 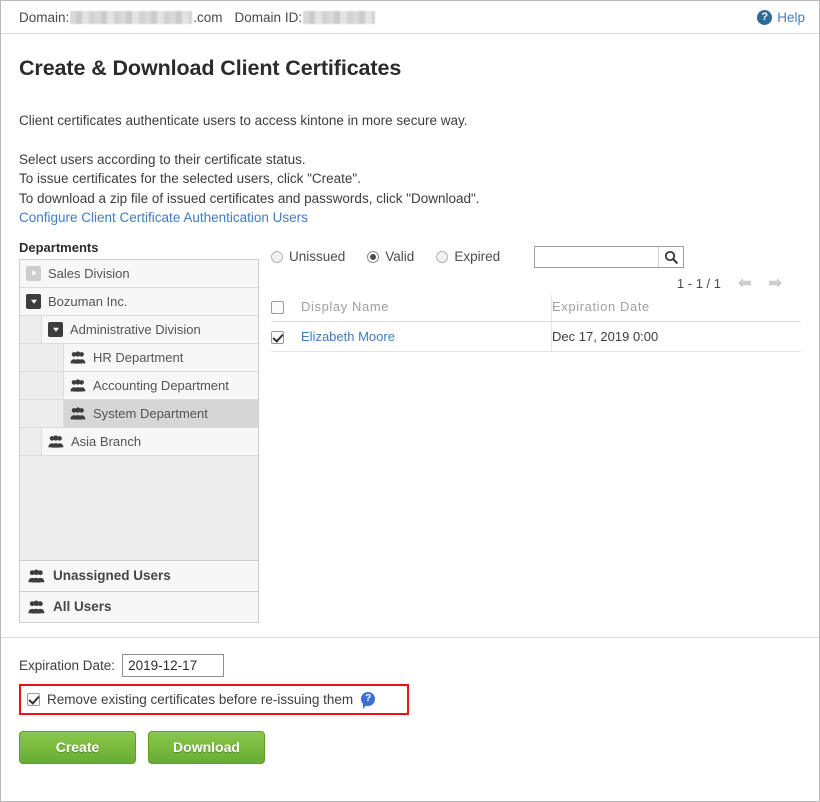 I want to click on tree-item-administrative-division: Administrative Division, so click(x=139, y=329).